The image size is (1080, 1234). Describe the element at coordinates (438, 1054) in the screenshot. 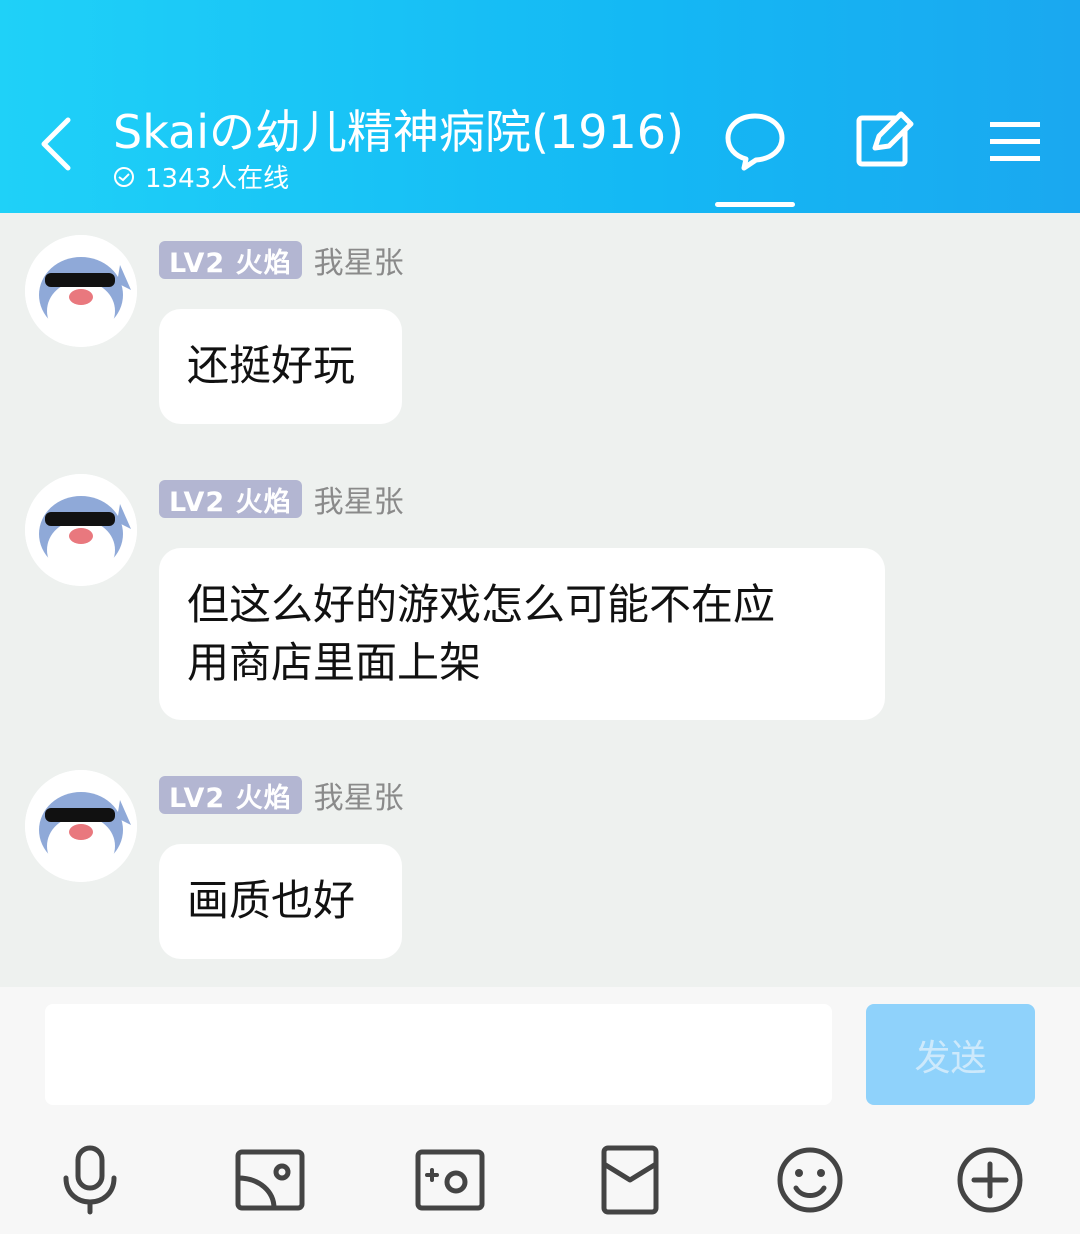

I see `message-input` at that location.